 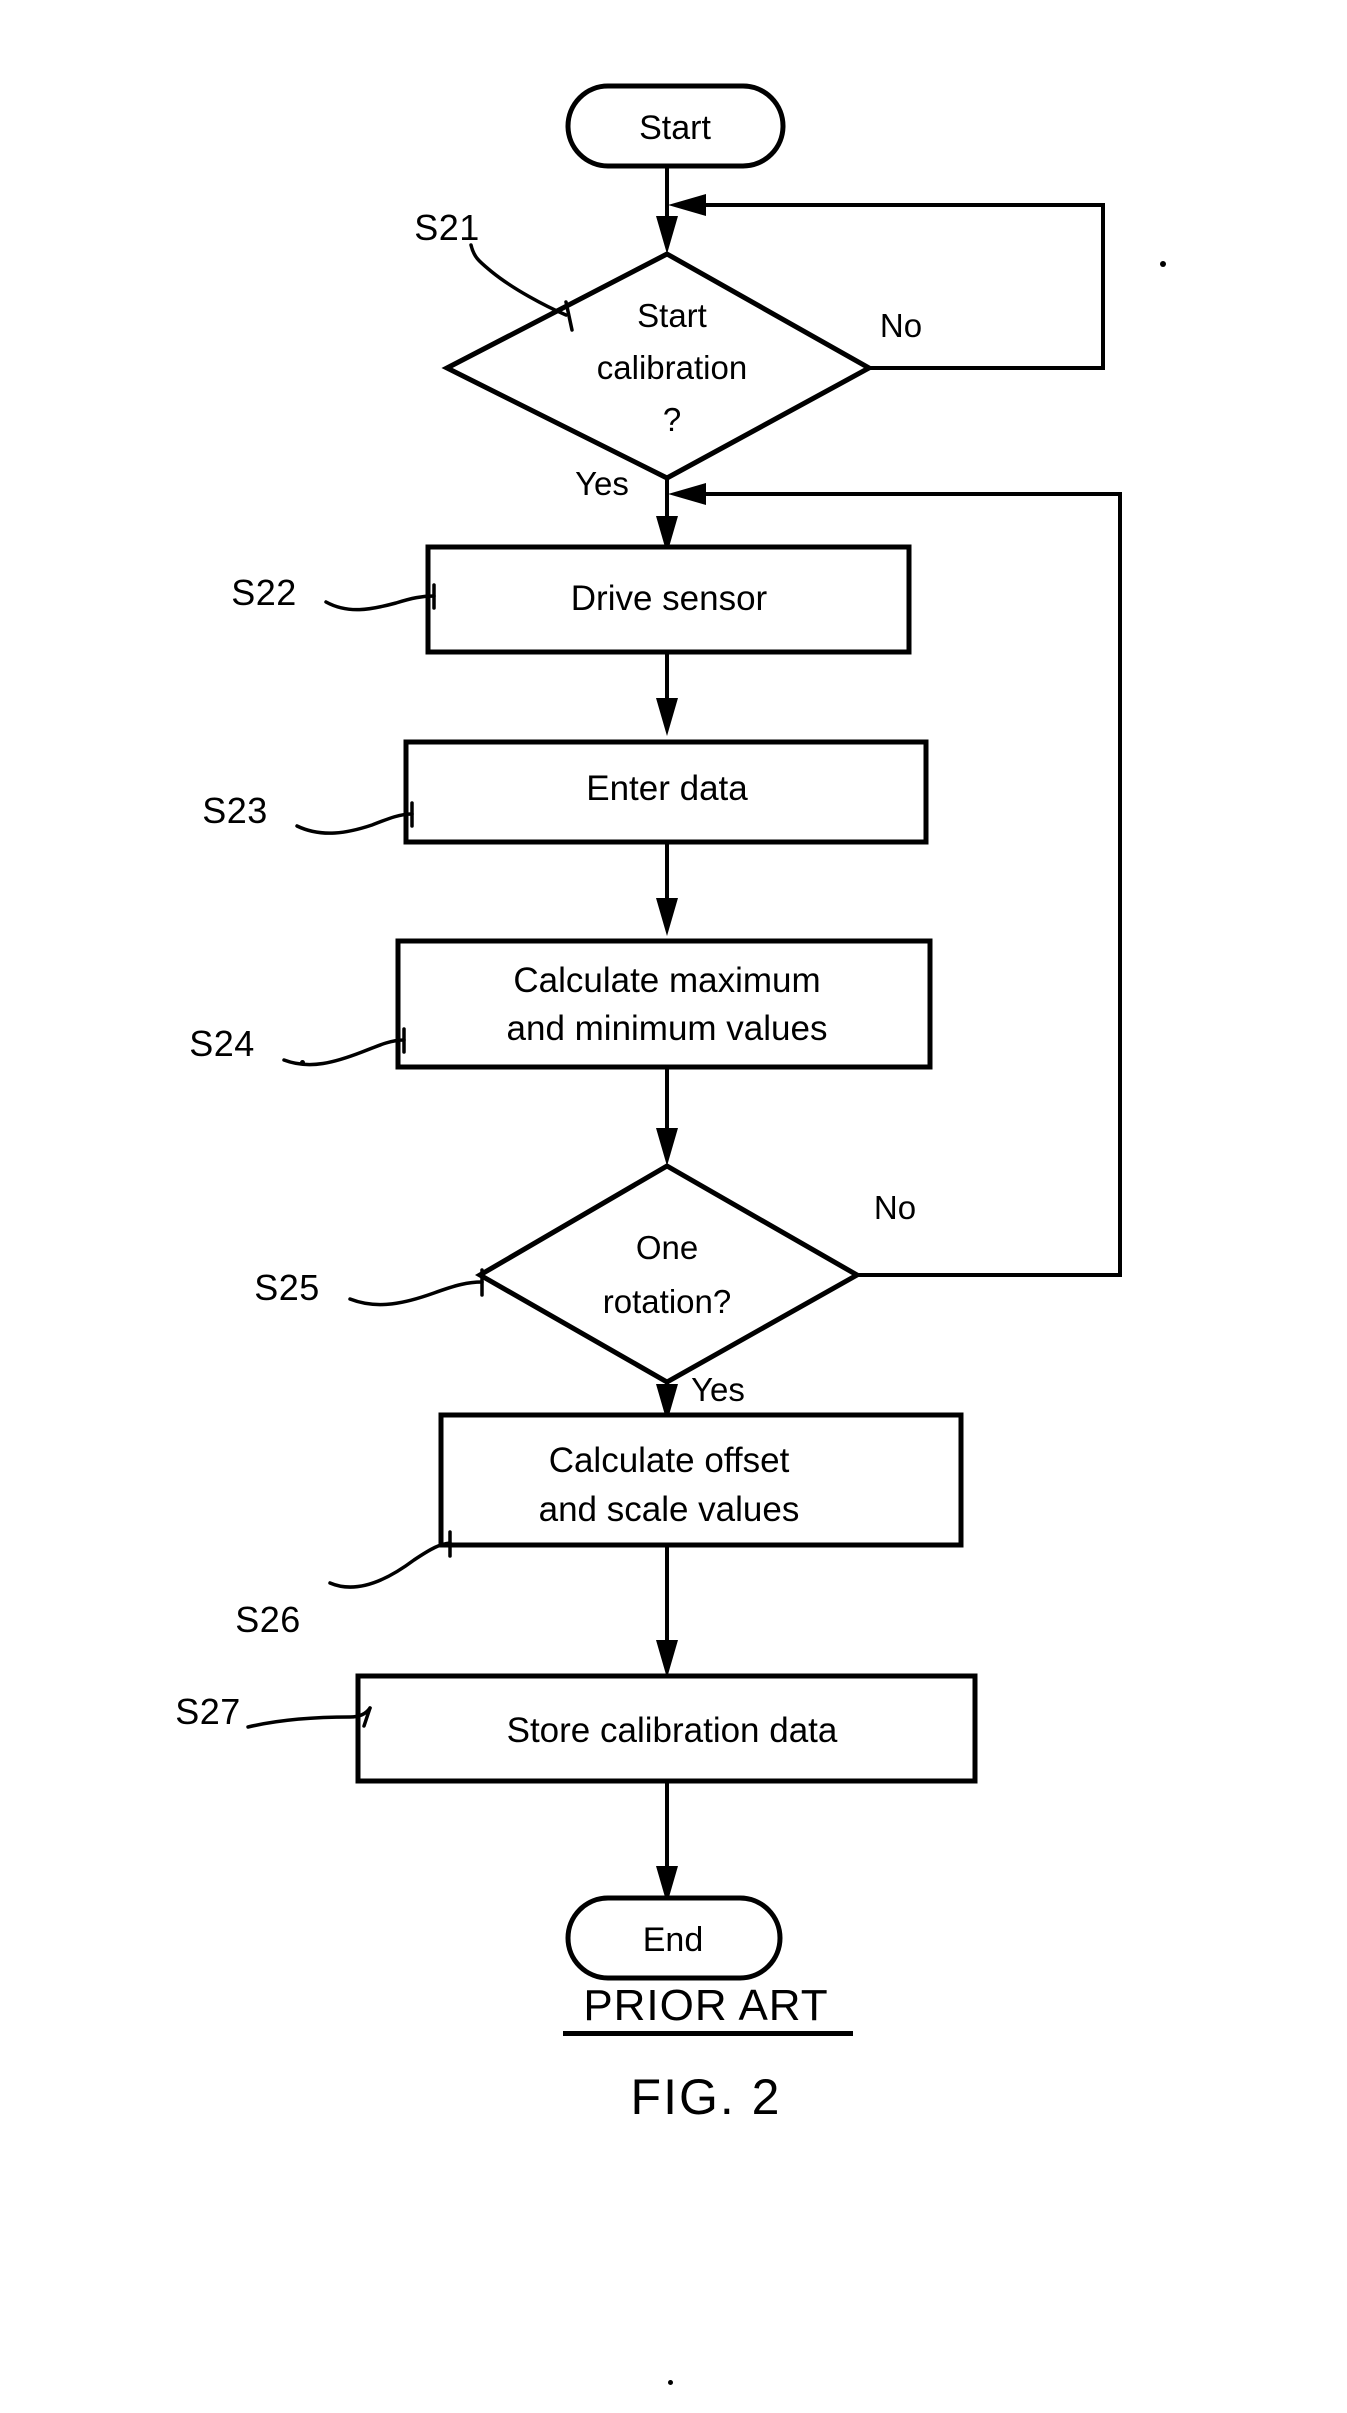 What do you see at coordinates (674, 1938) in the screenshot?
I see `end-terminator-shape` at bounding box center [674, 1938].